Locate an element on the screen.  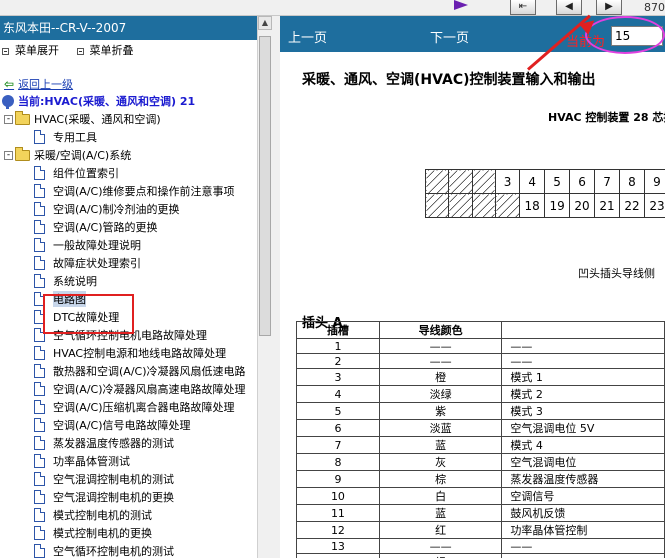
connector-pin: 23 is located at coordinates (654, 205).